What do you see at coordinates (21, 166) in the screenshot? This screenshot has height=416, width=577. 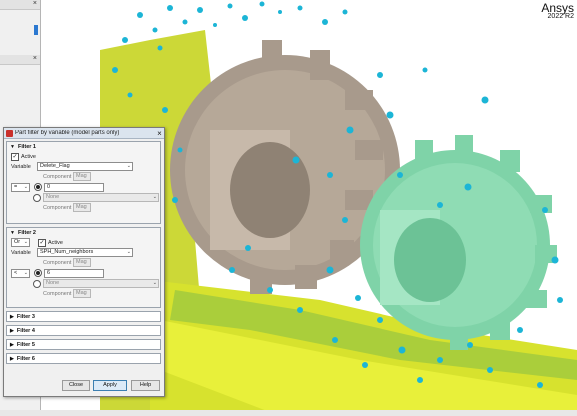 I see `filter-1-variable-label: Variable` at bounding box center [21, 166].